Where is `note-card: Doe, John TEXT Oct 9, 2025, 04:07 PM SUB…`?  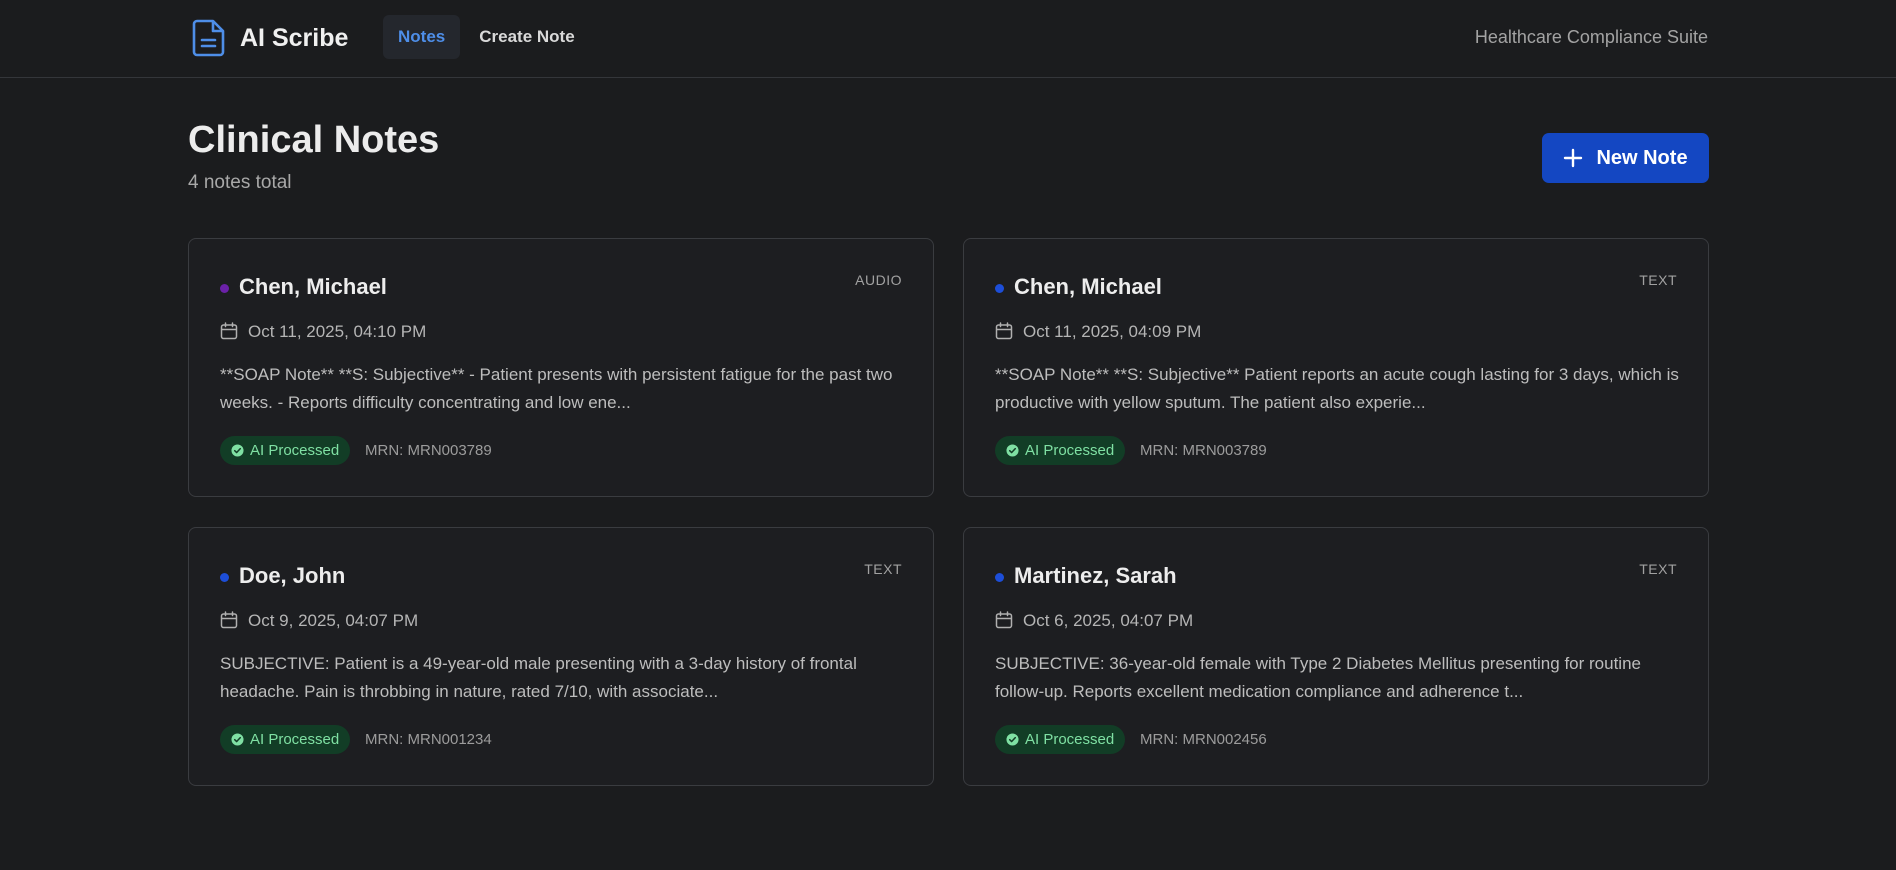
note-card: Doe, John TEXT Oct 9, 2025, 04:07 PM SUB… is located at coordinates (561, 656).